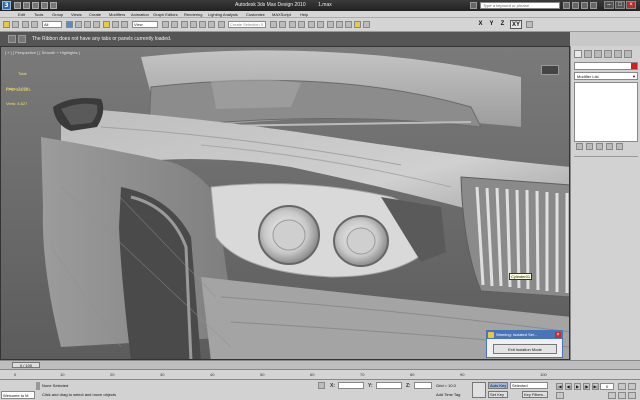 This screenshot has height=400, width=640. I want to click on axis-z-button: Z, so click(502, 24).